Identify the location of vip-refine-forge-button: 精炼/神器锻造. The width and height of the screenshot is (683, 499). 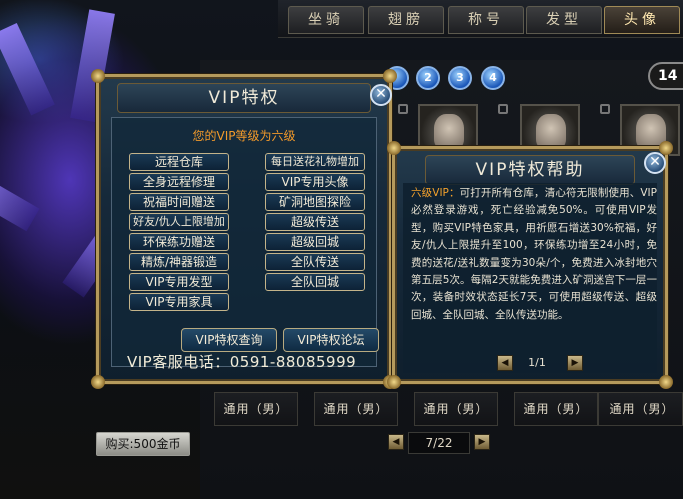
(179, 262).